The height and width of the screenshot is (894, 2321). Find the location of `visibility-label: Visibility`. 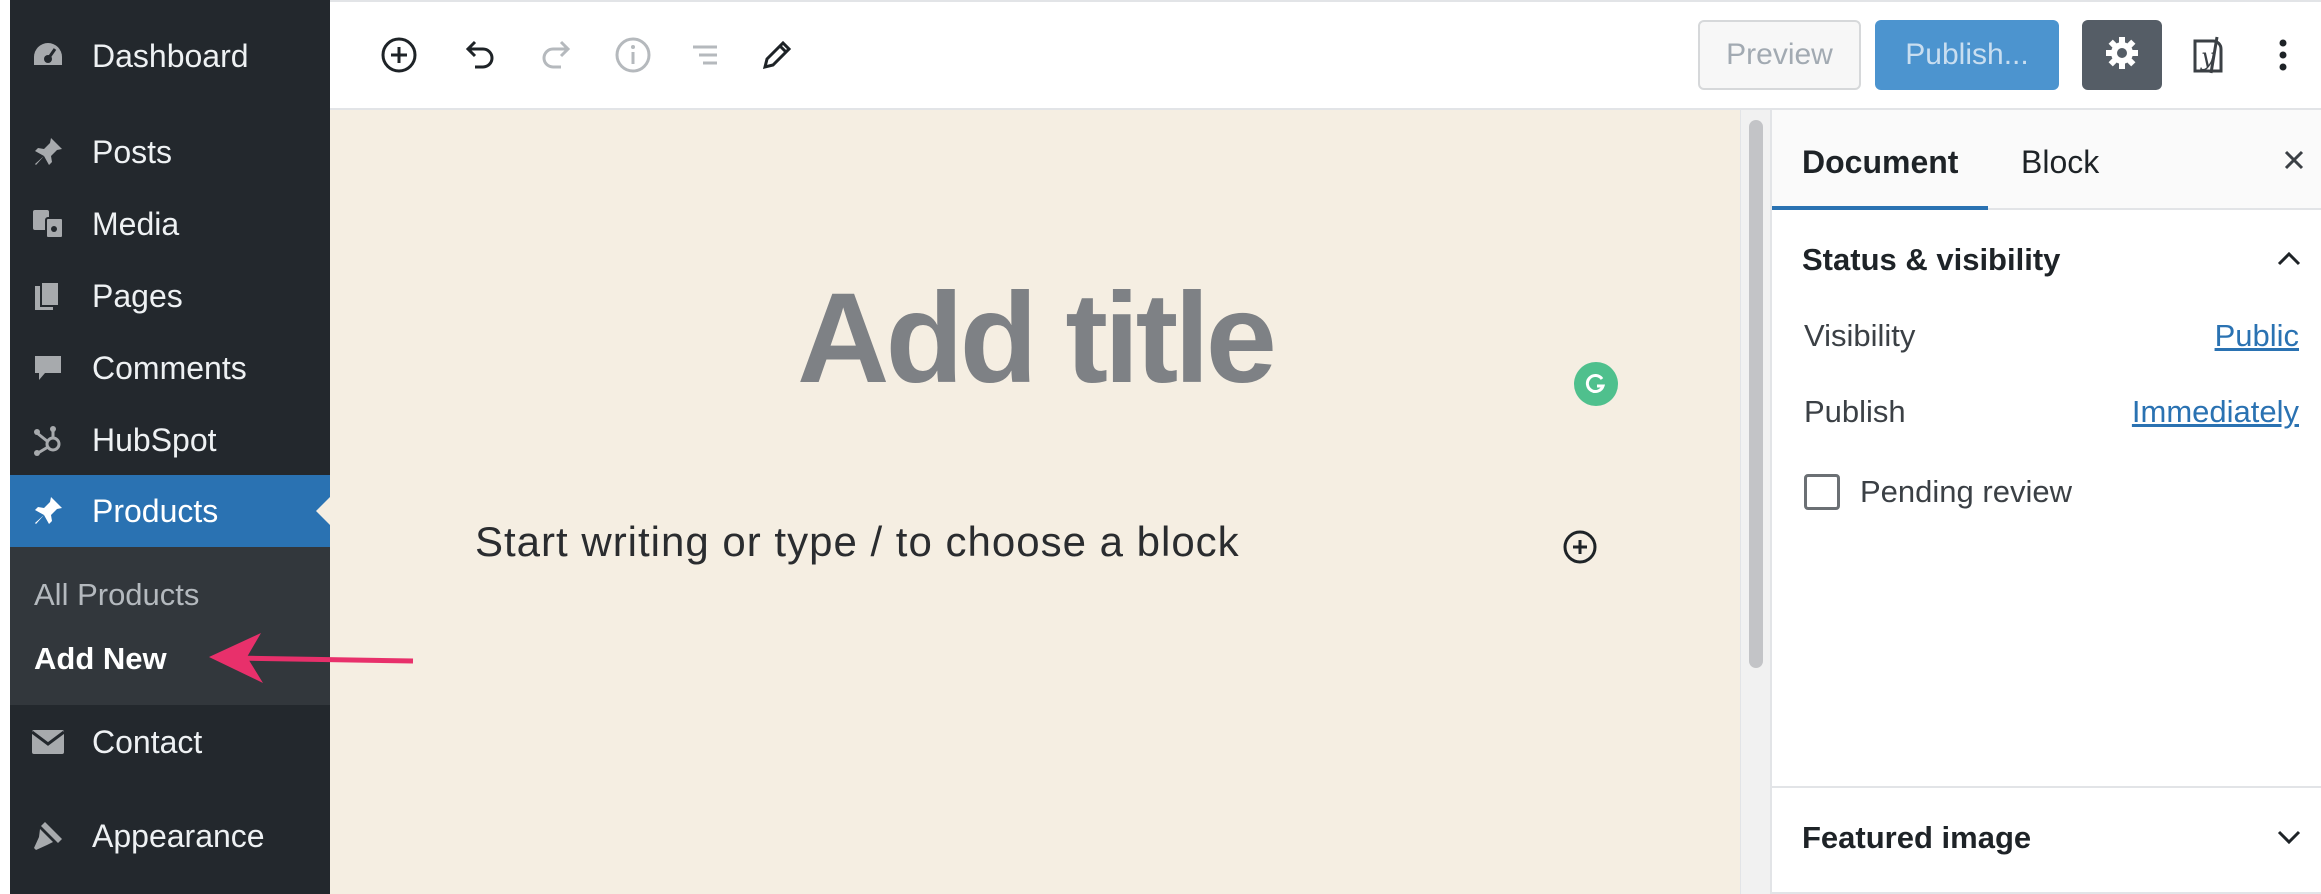

visibility-label: Visibility is located at coordinates (1860, 335).